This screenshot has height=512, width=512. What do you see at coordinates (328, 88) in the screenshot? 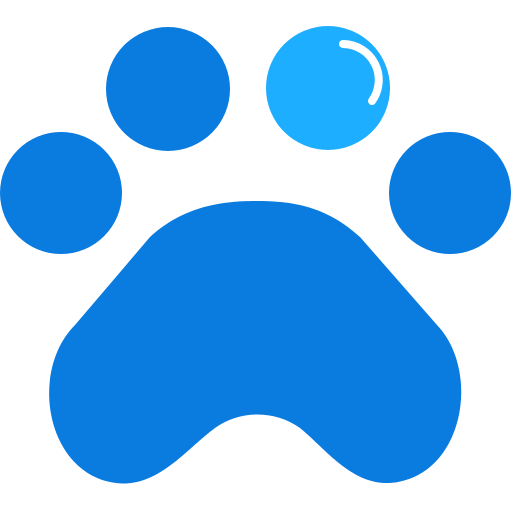
I see `toe-top-right` at bounding box center [328, 88].